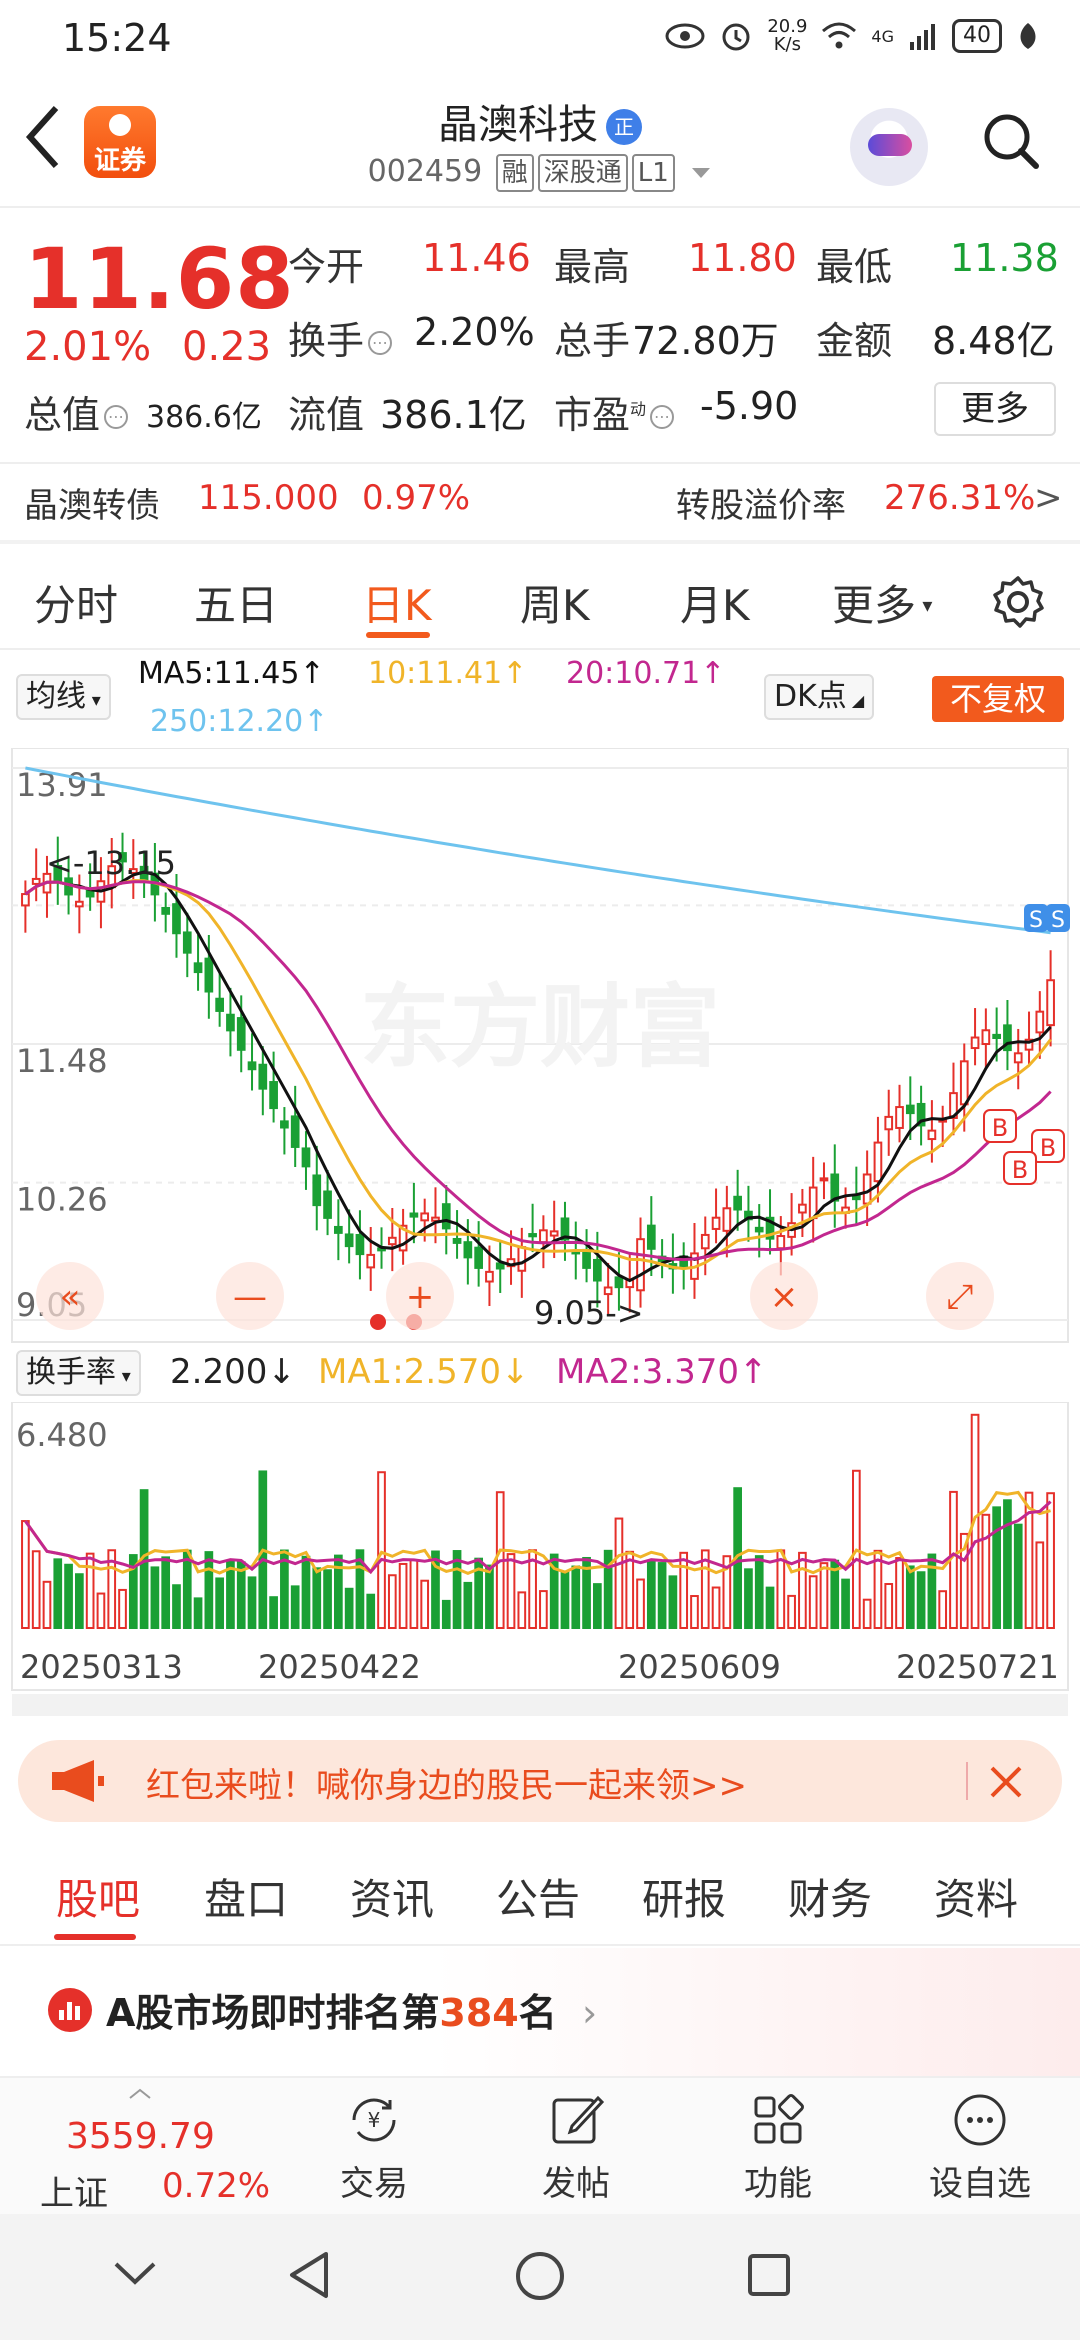 This screenshot has width=1080, height=2340. I want to click on tab-monthly-k: 月K, so click(715, 602).